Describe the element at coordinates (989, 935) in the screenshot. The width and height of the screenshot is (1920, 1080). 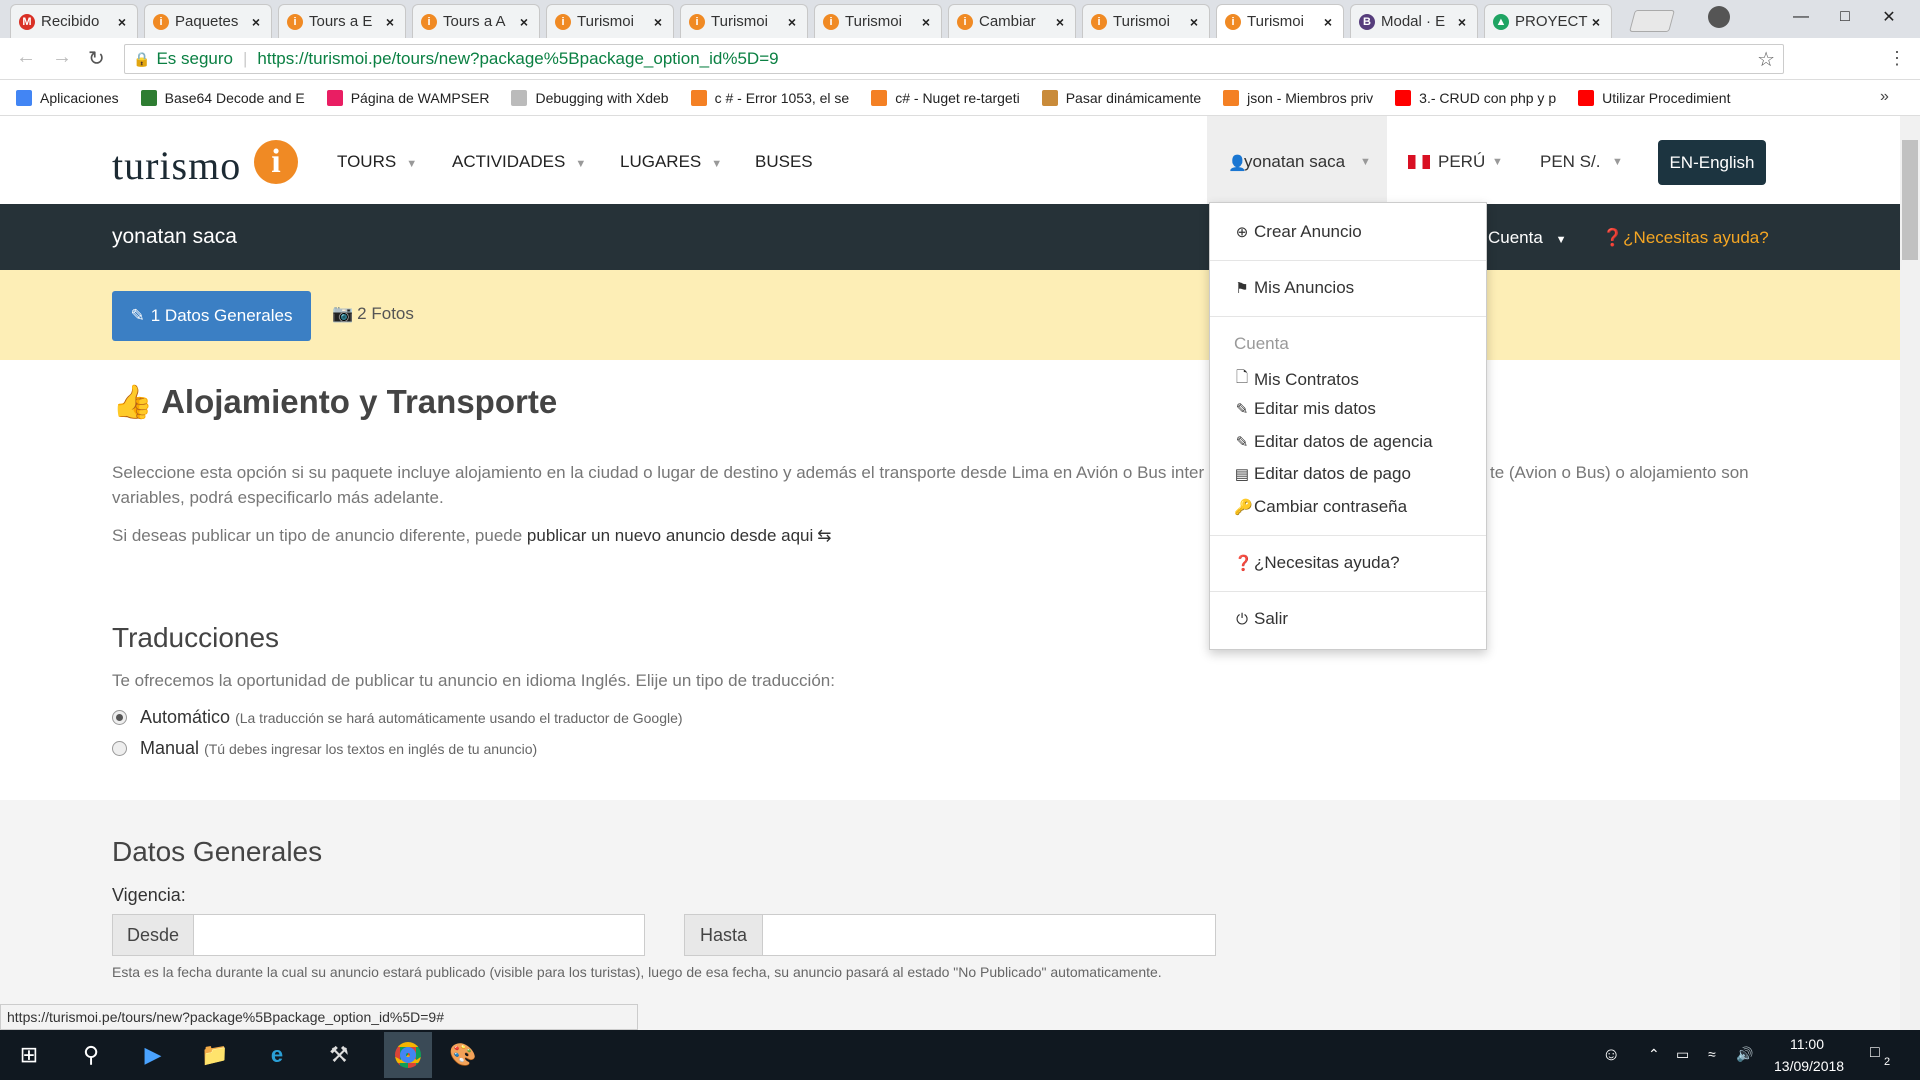
I see `hasta-input` at that location.